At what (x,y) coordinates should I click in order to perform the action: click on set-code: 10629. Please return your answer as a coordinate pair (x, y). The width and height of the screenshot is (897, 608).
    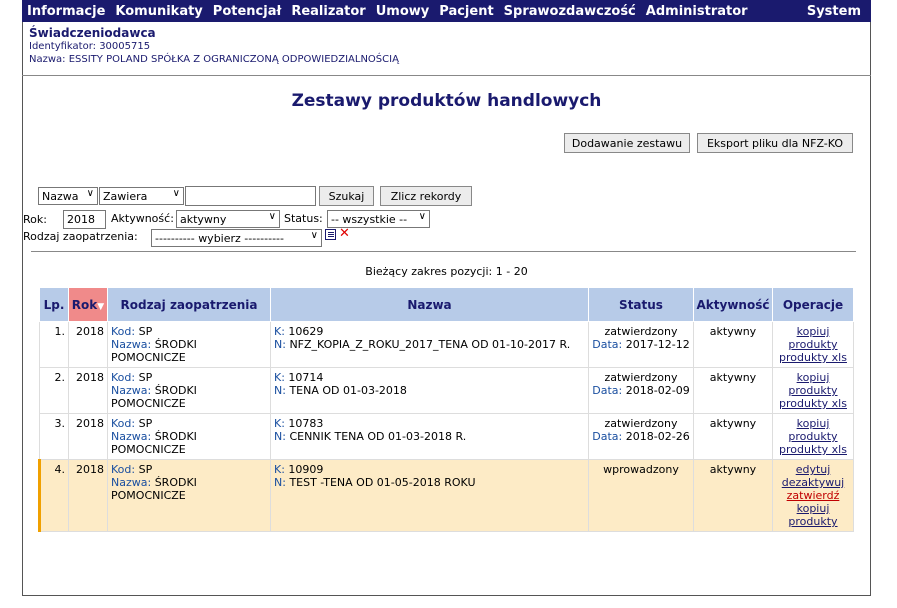
    Looking at the image, I should click on (306, 331).